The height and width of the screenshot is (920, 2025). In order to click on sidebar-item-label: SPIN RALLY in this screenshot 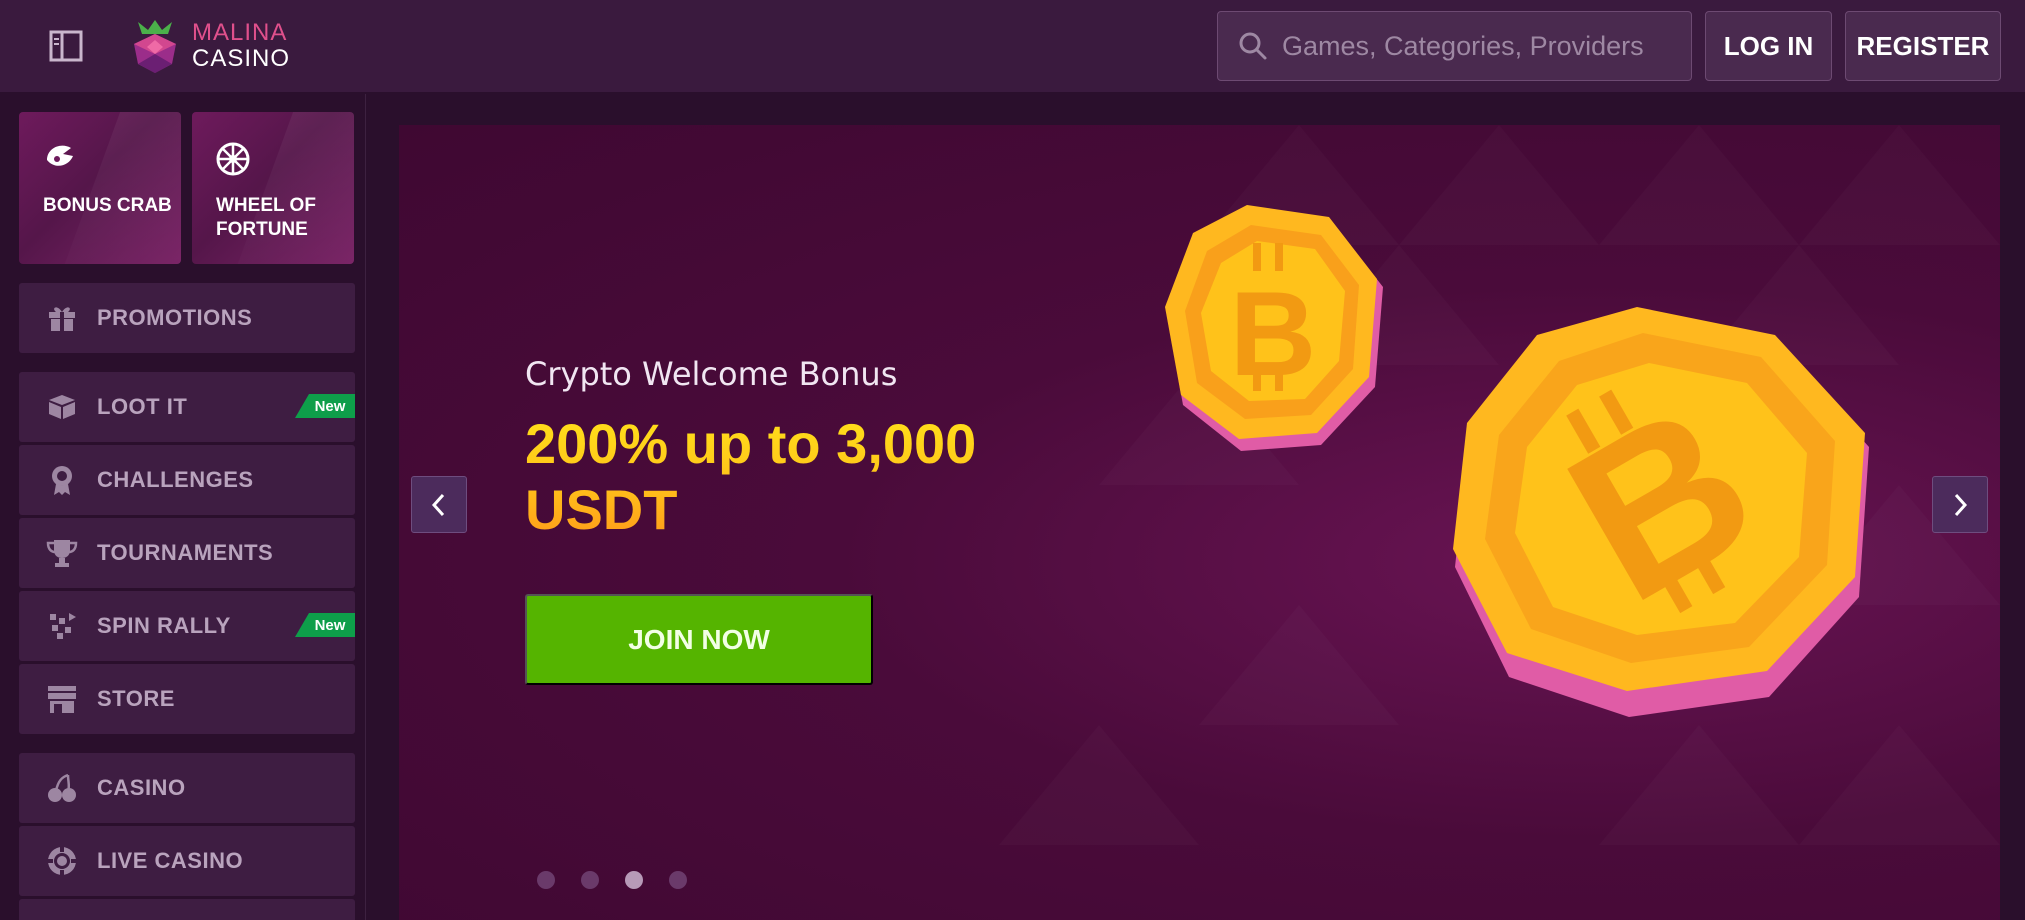, I will do `click(164, 625)`.